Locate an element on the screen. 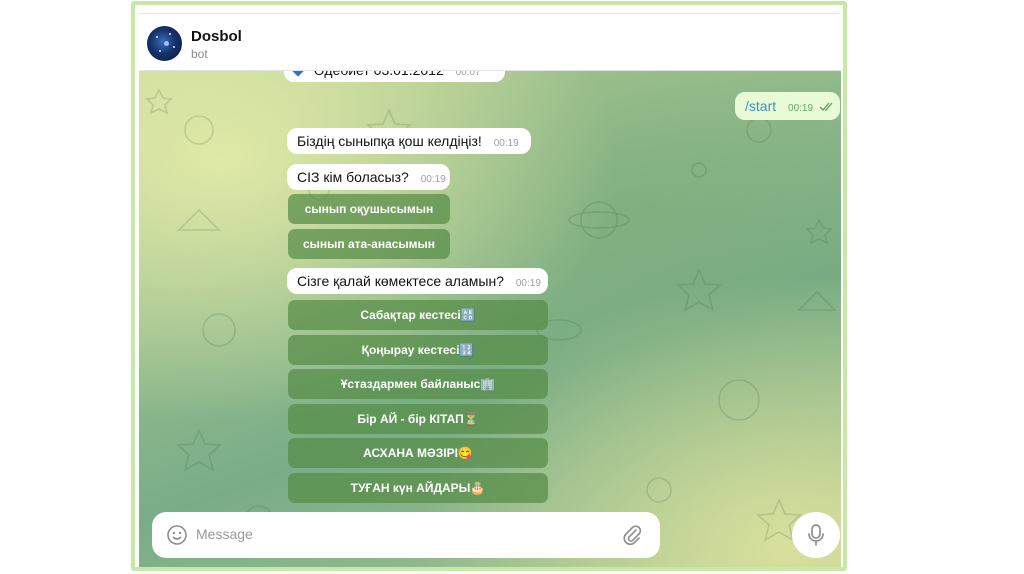 The height and width of the screenshot is (574, 1024). keyboard-button-student: сынып оқушысымын is located at coordinates (369, 209).